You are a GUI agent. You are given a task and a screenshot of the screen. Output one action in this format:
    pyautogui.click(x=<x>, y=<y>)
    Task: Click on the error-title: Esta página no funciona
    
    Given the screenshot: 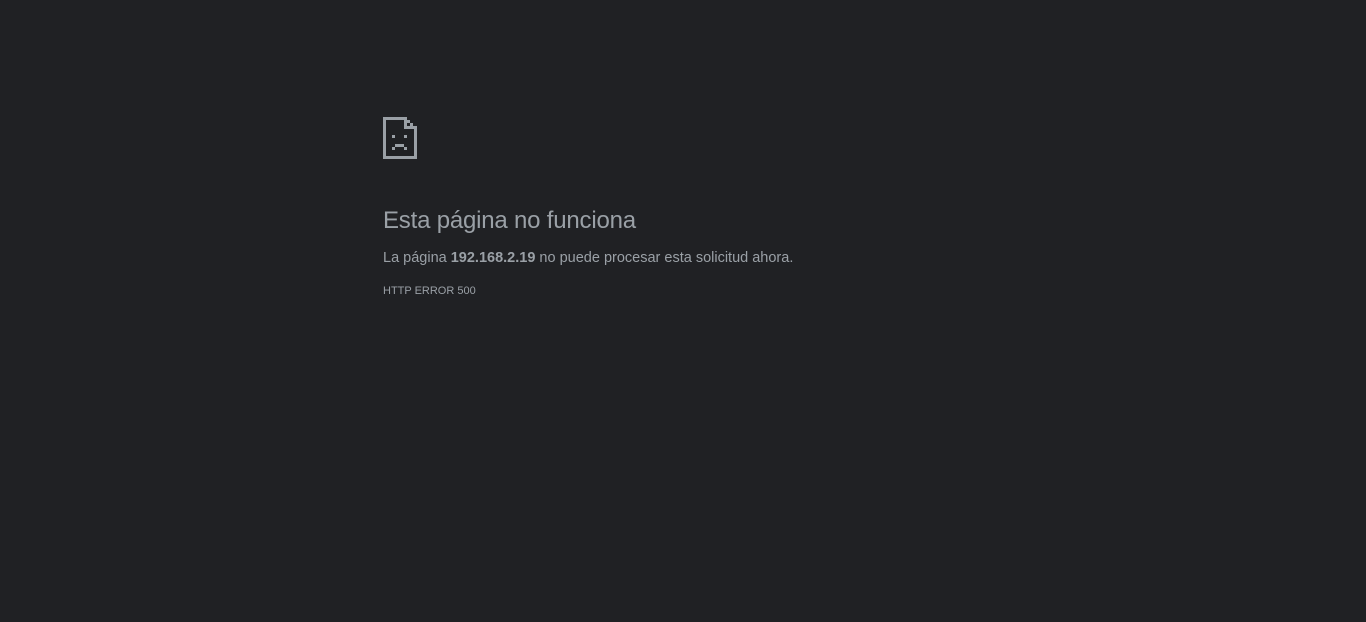 What is the action you would take?
    pyautogui.click(x=509, y=220)
    